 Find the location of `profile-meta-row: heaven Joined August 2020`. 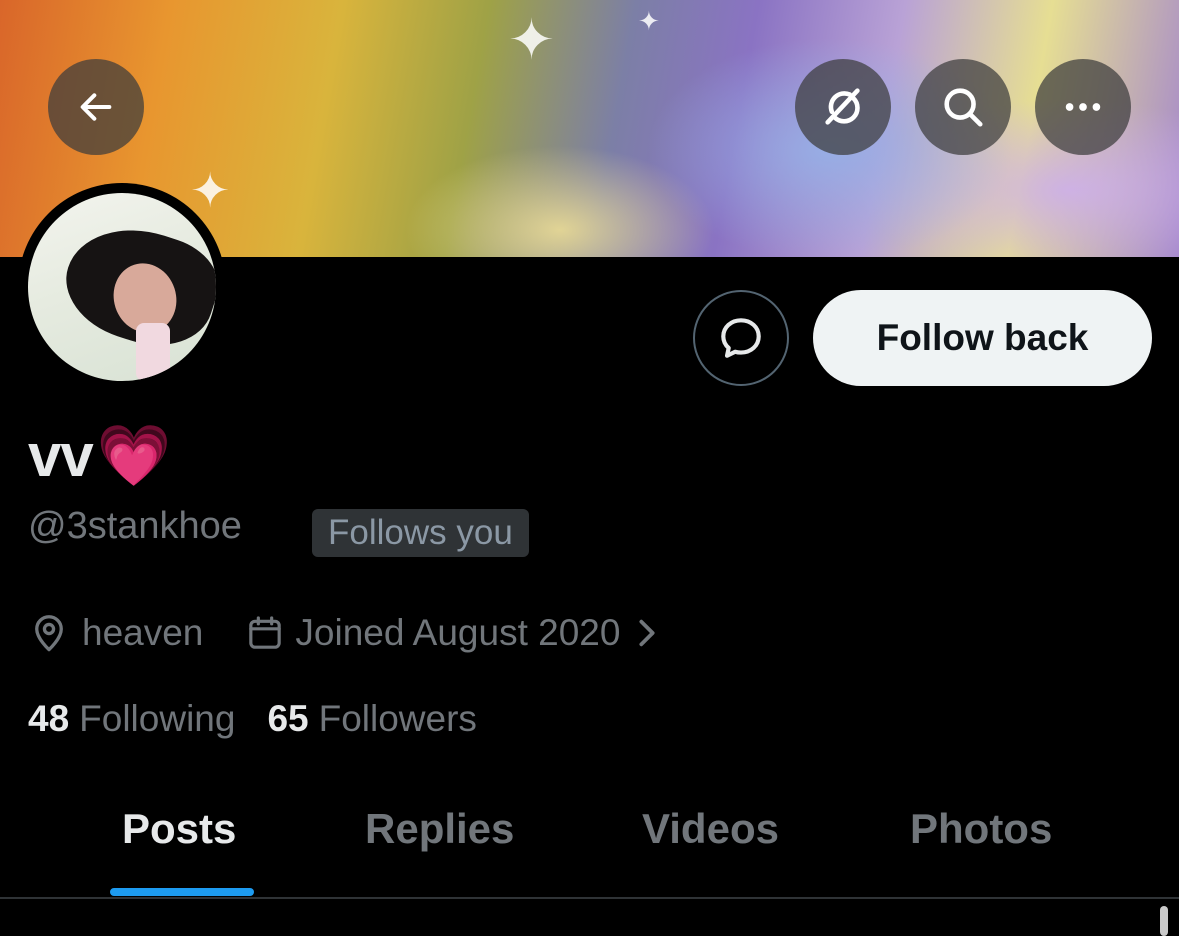

profile-meta-row: heaven Joined August 2020 is located at coordinates (344, 633).